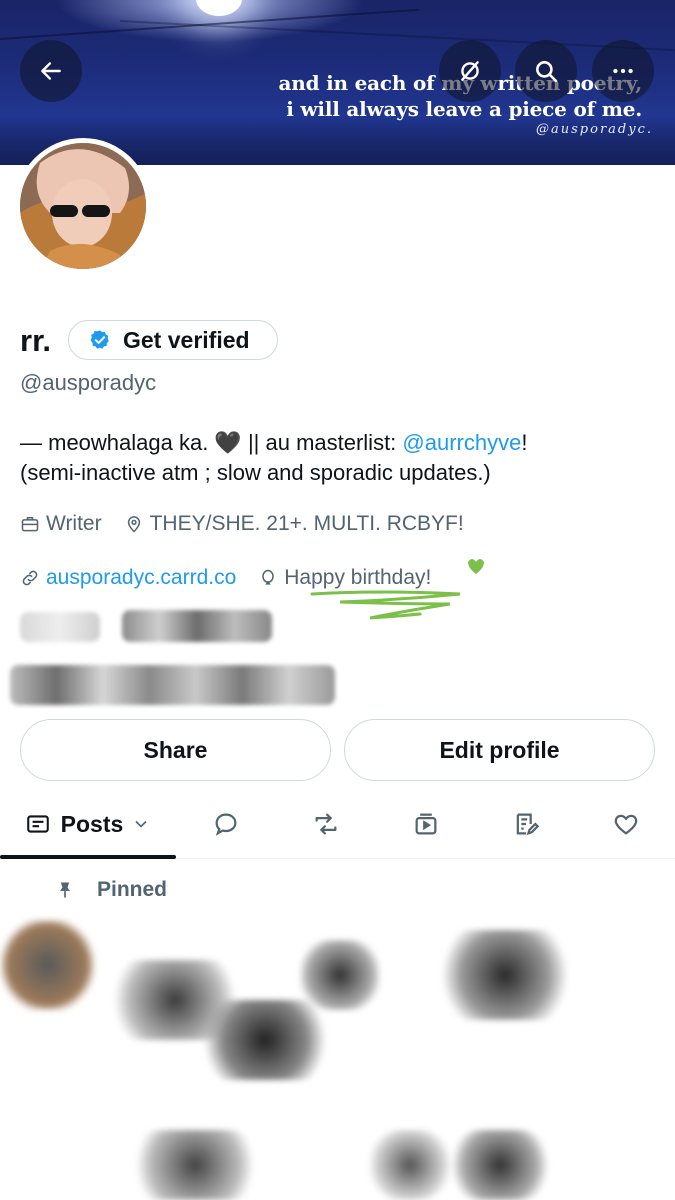  What do you see at coordinates (461, 442) in the screenshot?
I see `bio-mention-link: @aurrchyve` at bounding box center [461, 442].